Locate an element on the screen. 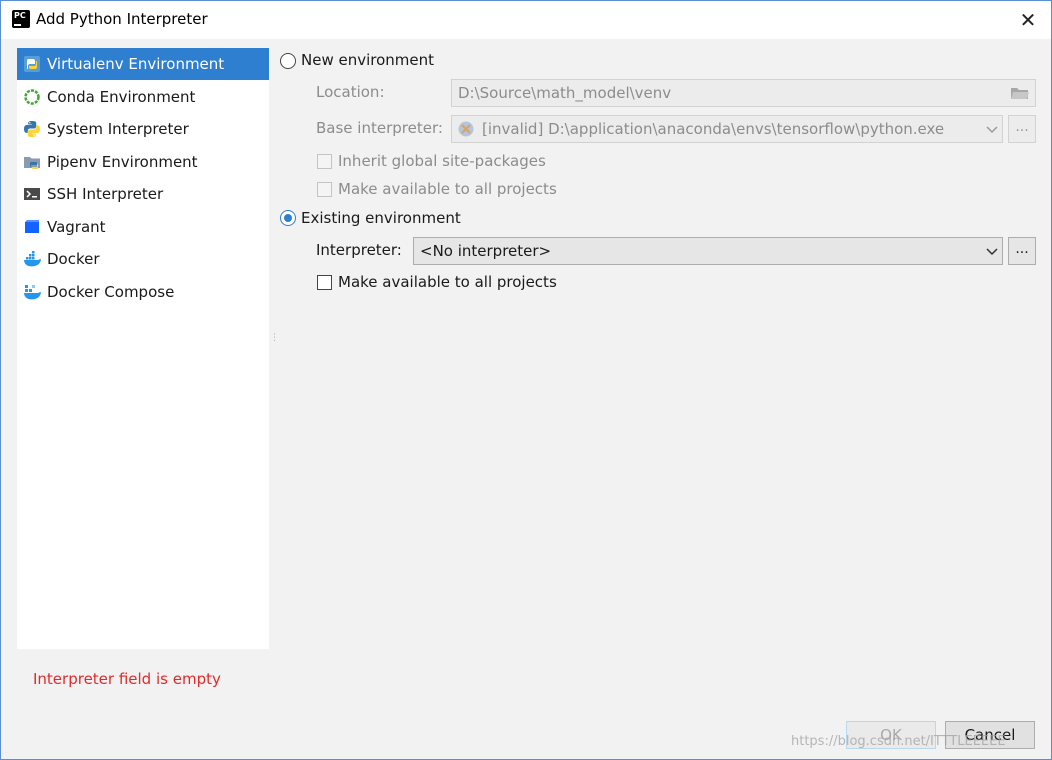 The image size is (1052, 760). pipenv-icon is located at coordinates (32, 162).